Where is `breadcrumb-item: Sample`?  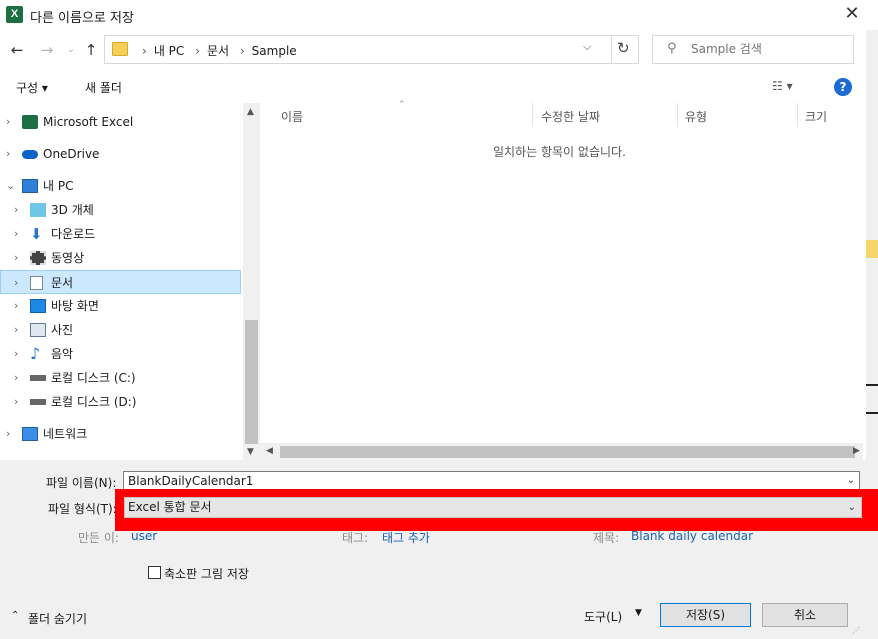
breadcrumb-item: Sample is located at coordinates (274, 51).